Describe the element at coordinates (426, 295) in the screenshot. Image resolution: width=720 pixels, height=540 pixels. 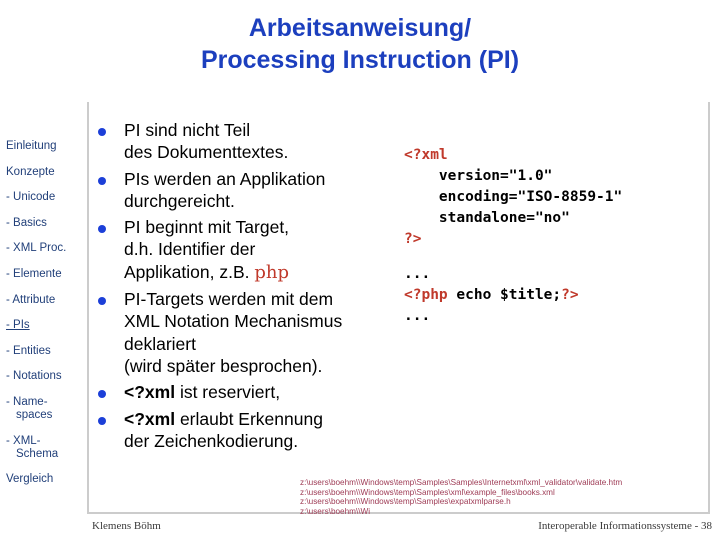
I see `php-open-tag: <?php` at that location.